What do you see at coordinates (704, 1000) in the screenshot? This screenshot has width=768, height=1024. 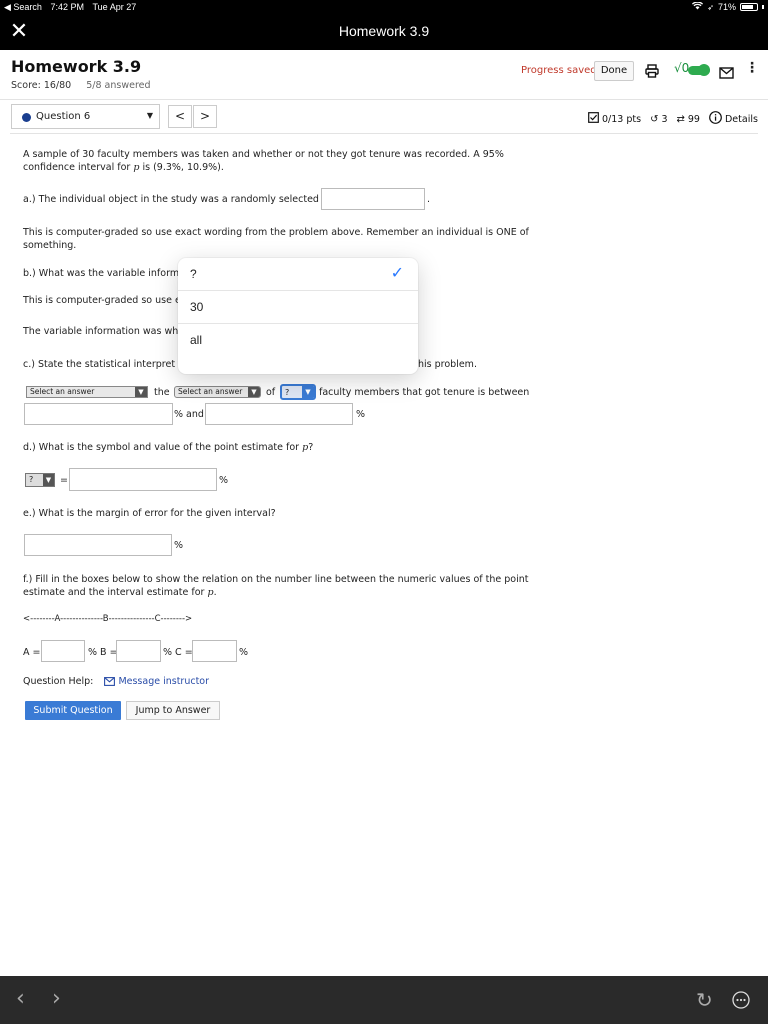 I see `reload-icon: ↻` at bounding box center [704, 1000].